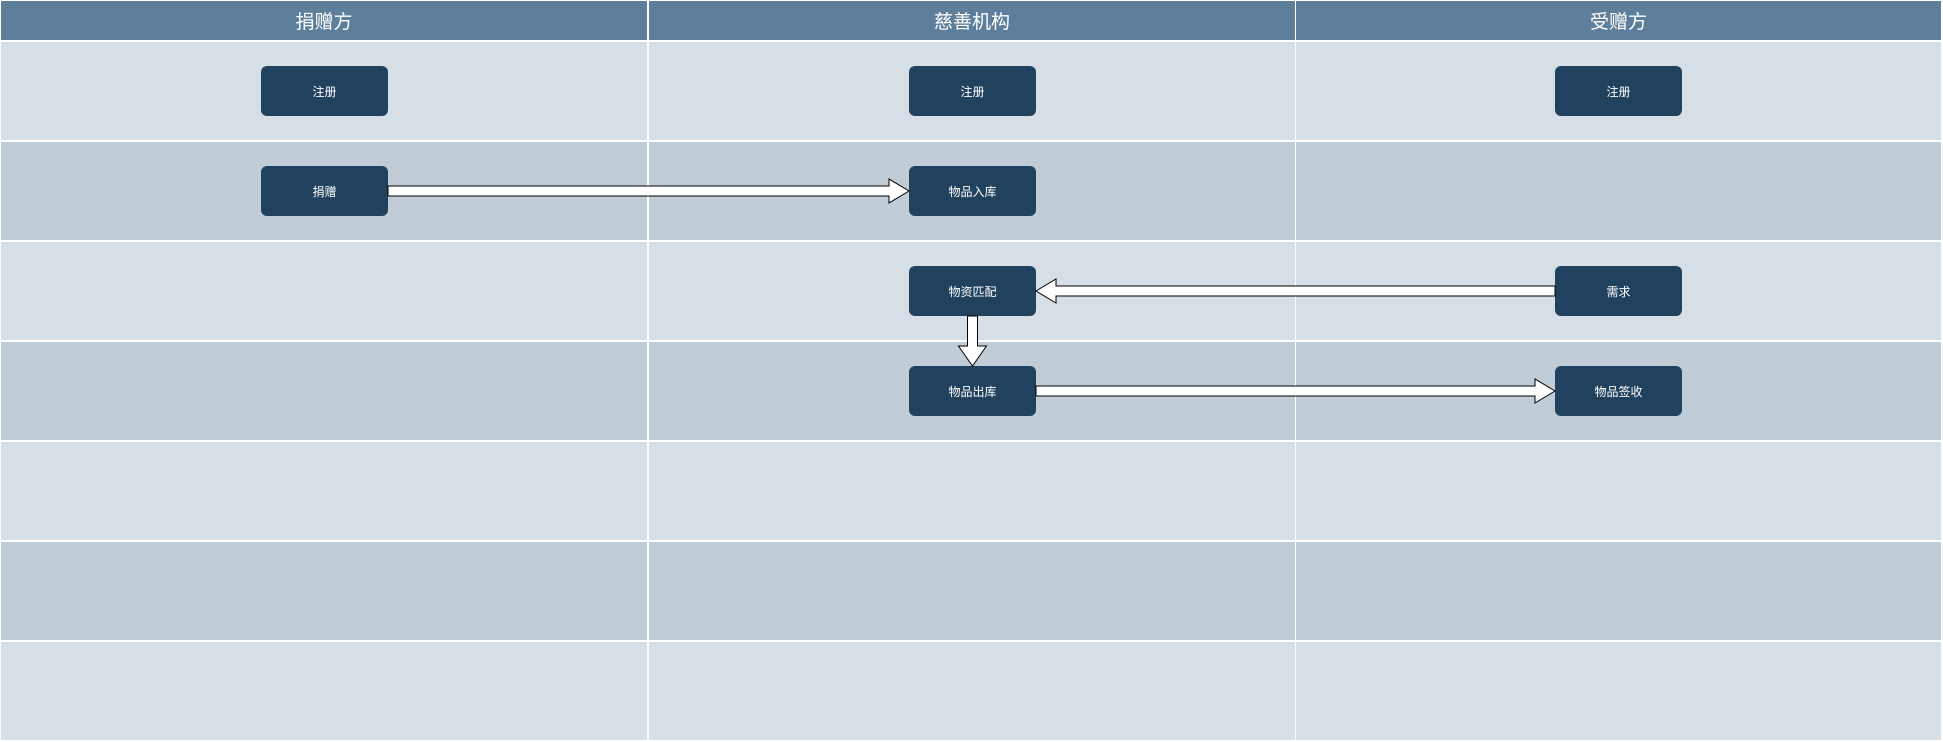  I want to click on process-node-demand: 需求, so click(1618, 291).